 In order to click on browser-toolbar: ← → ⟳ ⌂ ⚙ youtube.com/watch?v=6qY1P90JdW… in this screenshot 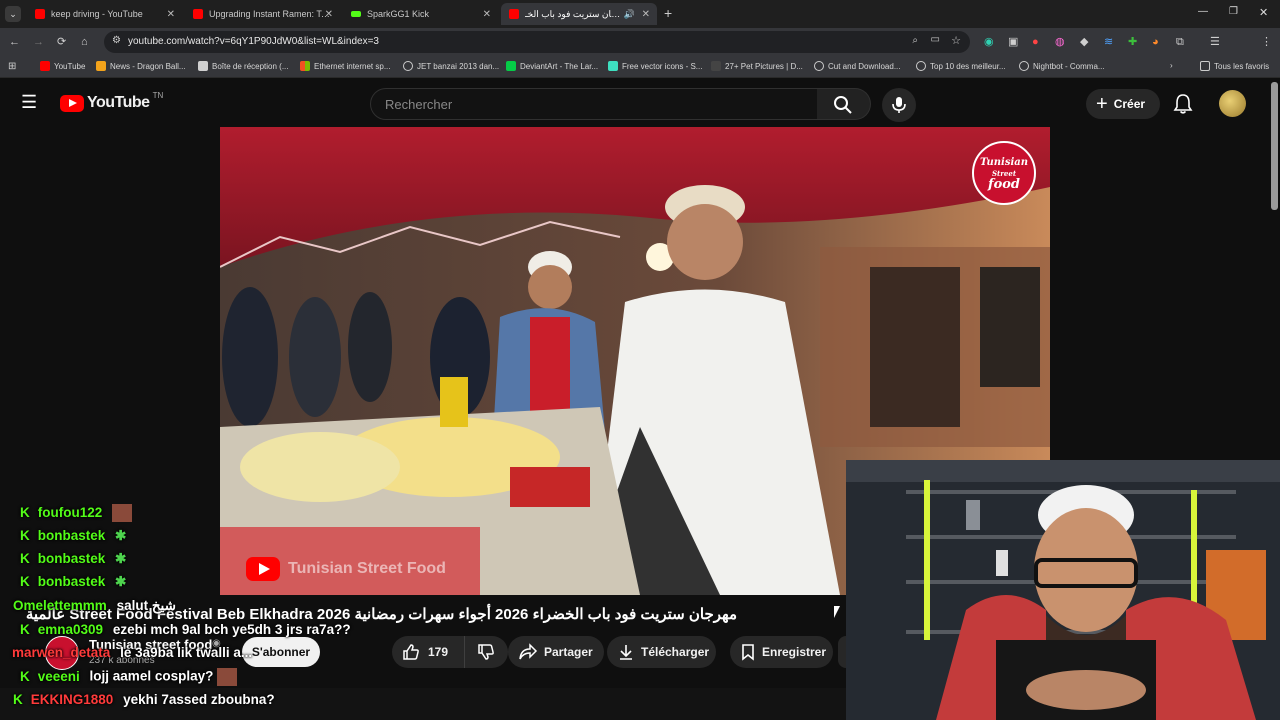, I will do `click(640, 52)`.